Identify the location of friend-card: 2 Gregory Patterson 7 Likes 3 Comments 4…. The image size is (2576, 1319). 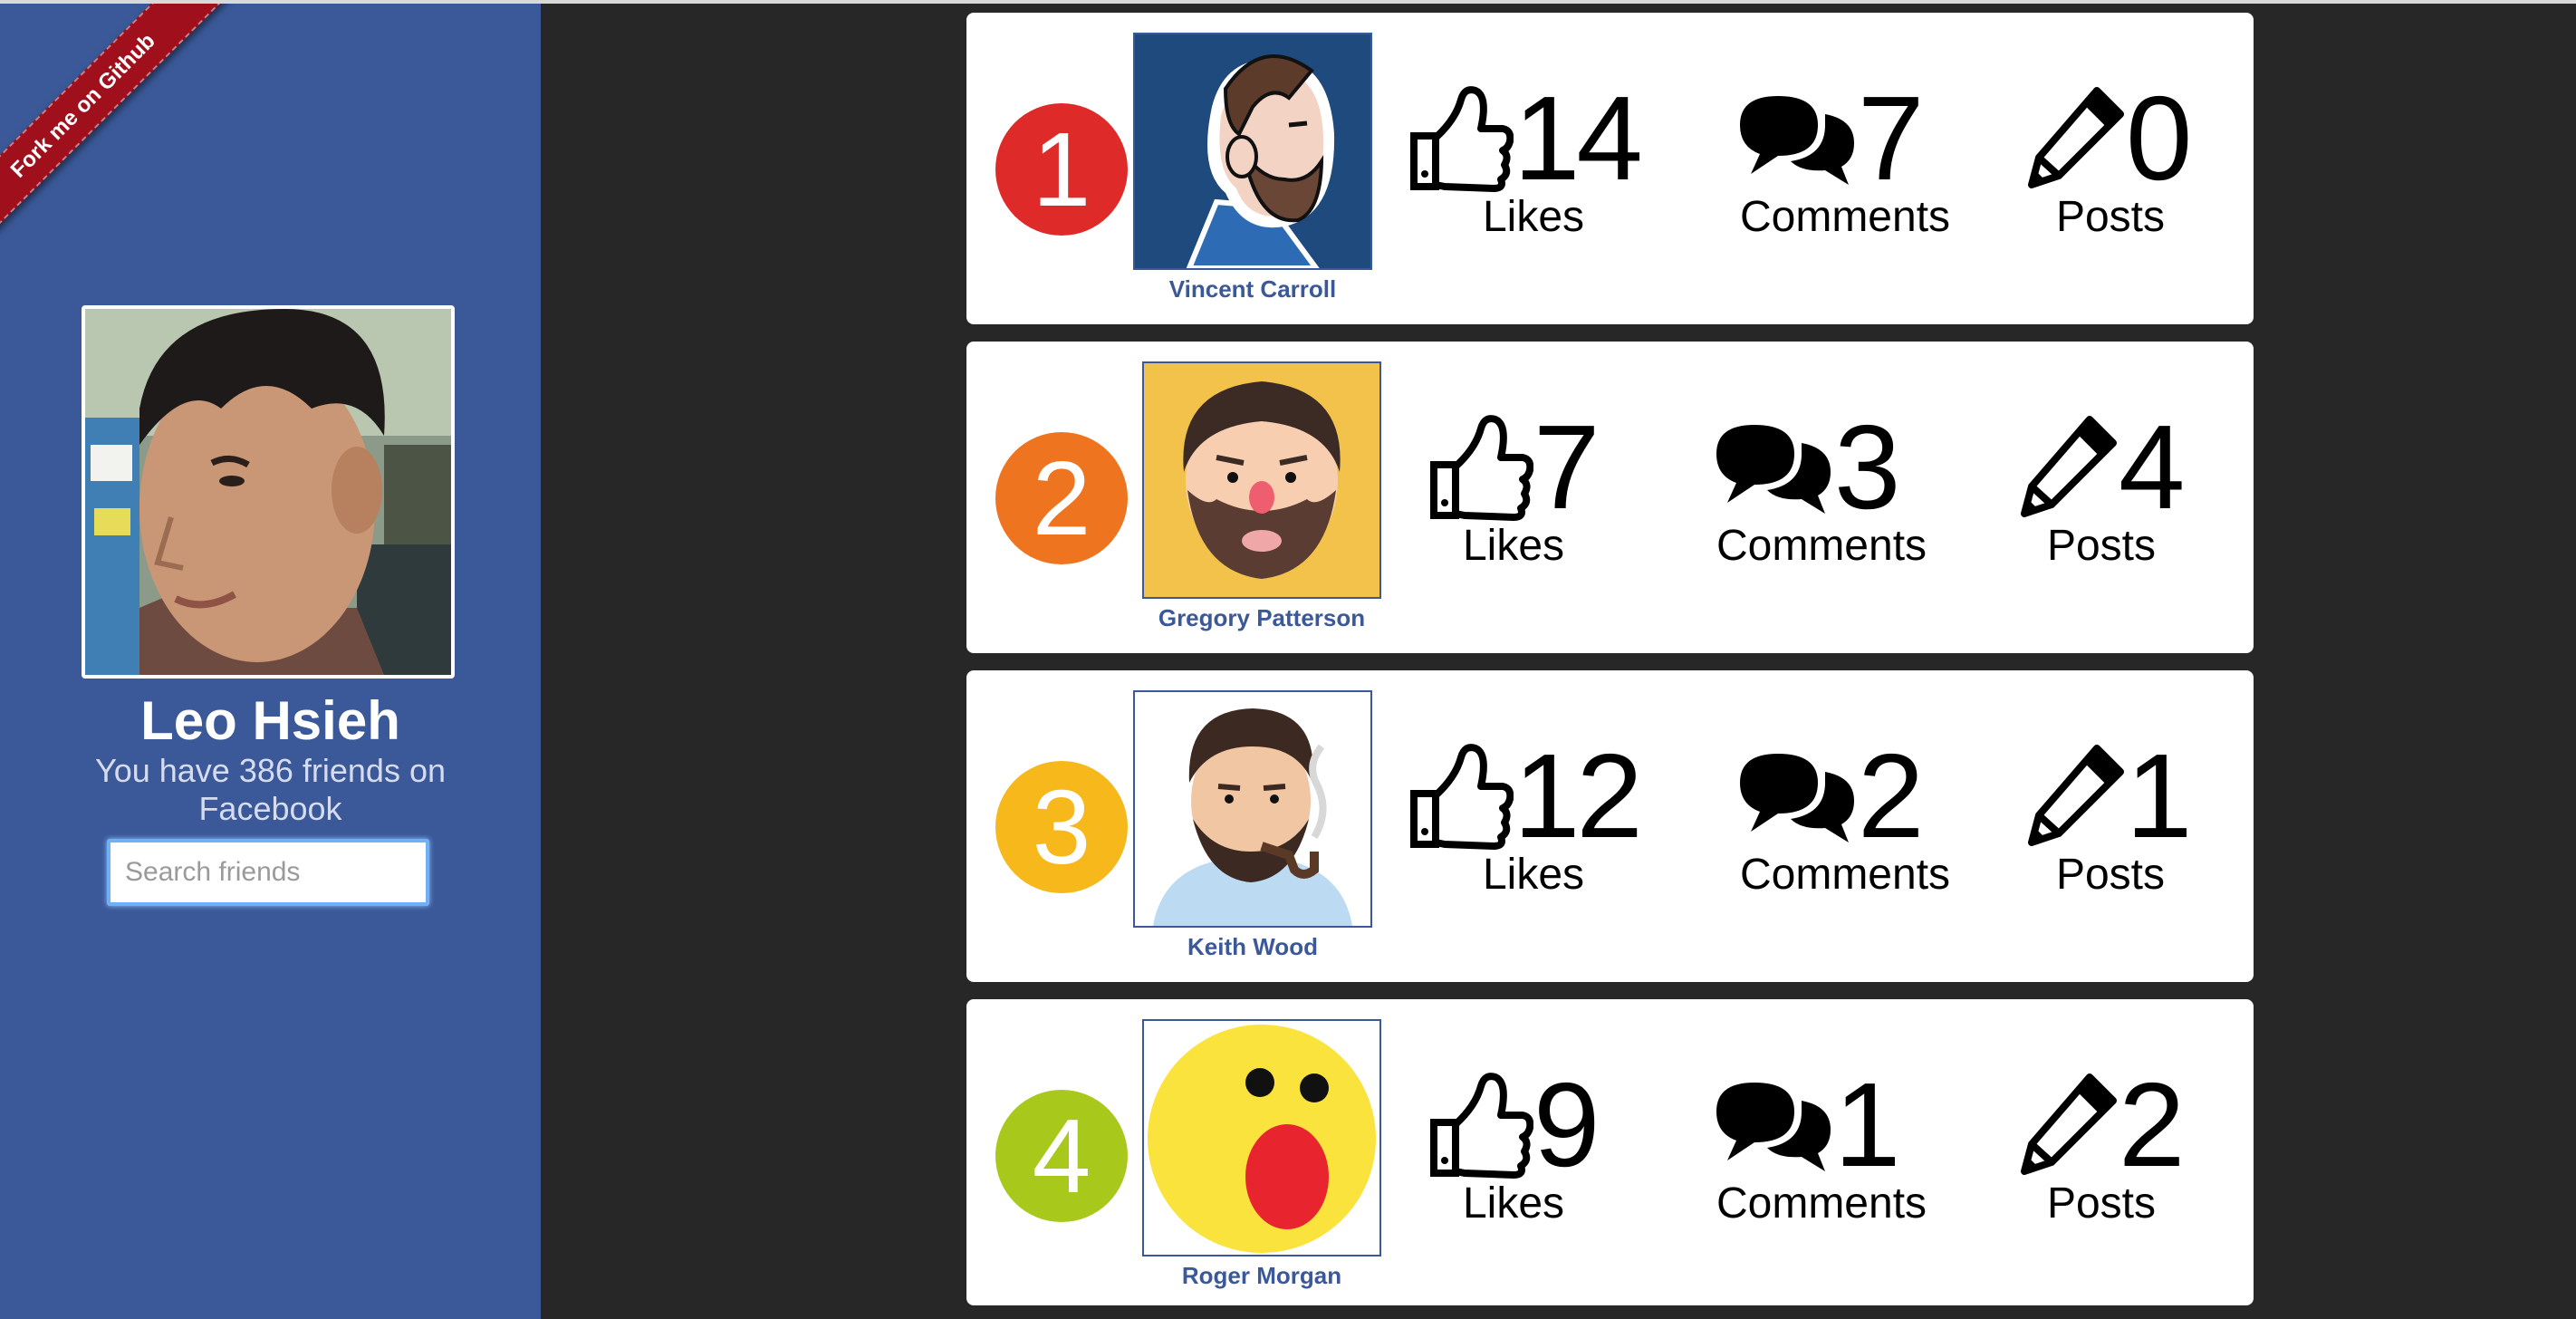
(1610, 497).